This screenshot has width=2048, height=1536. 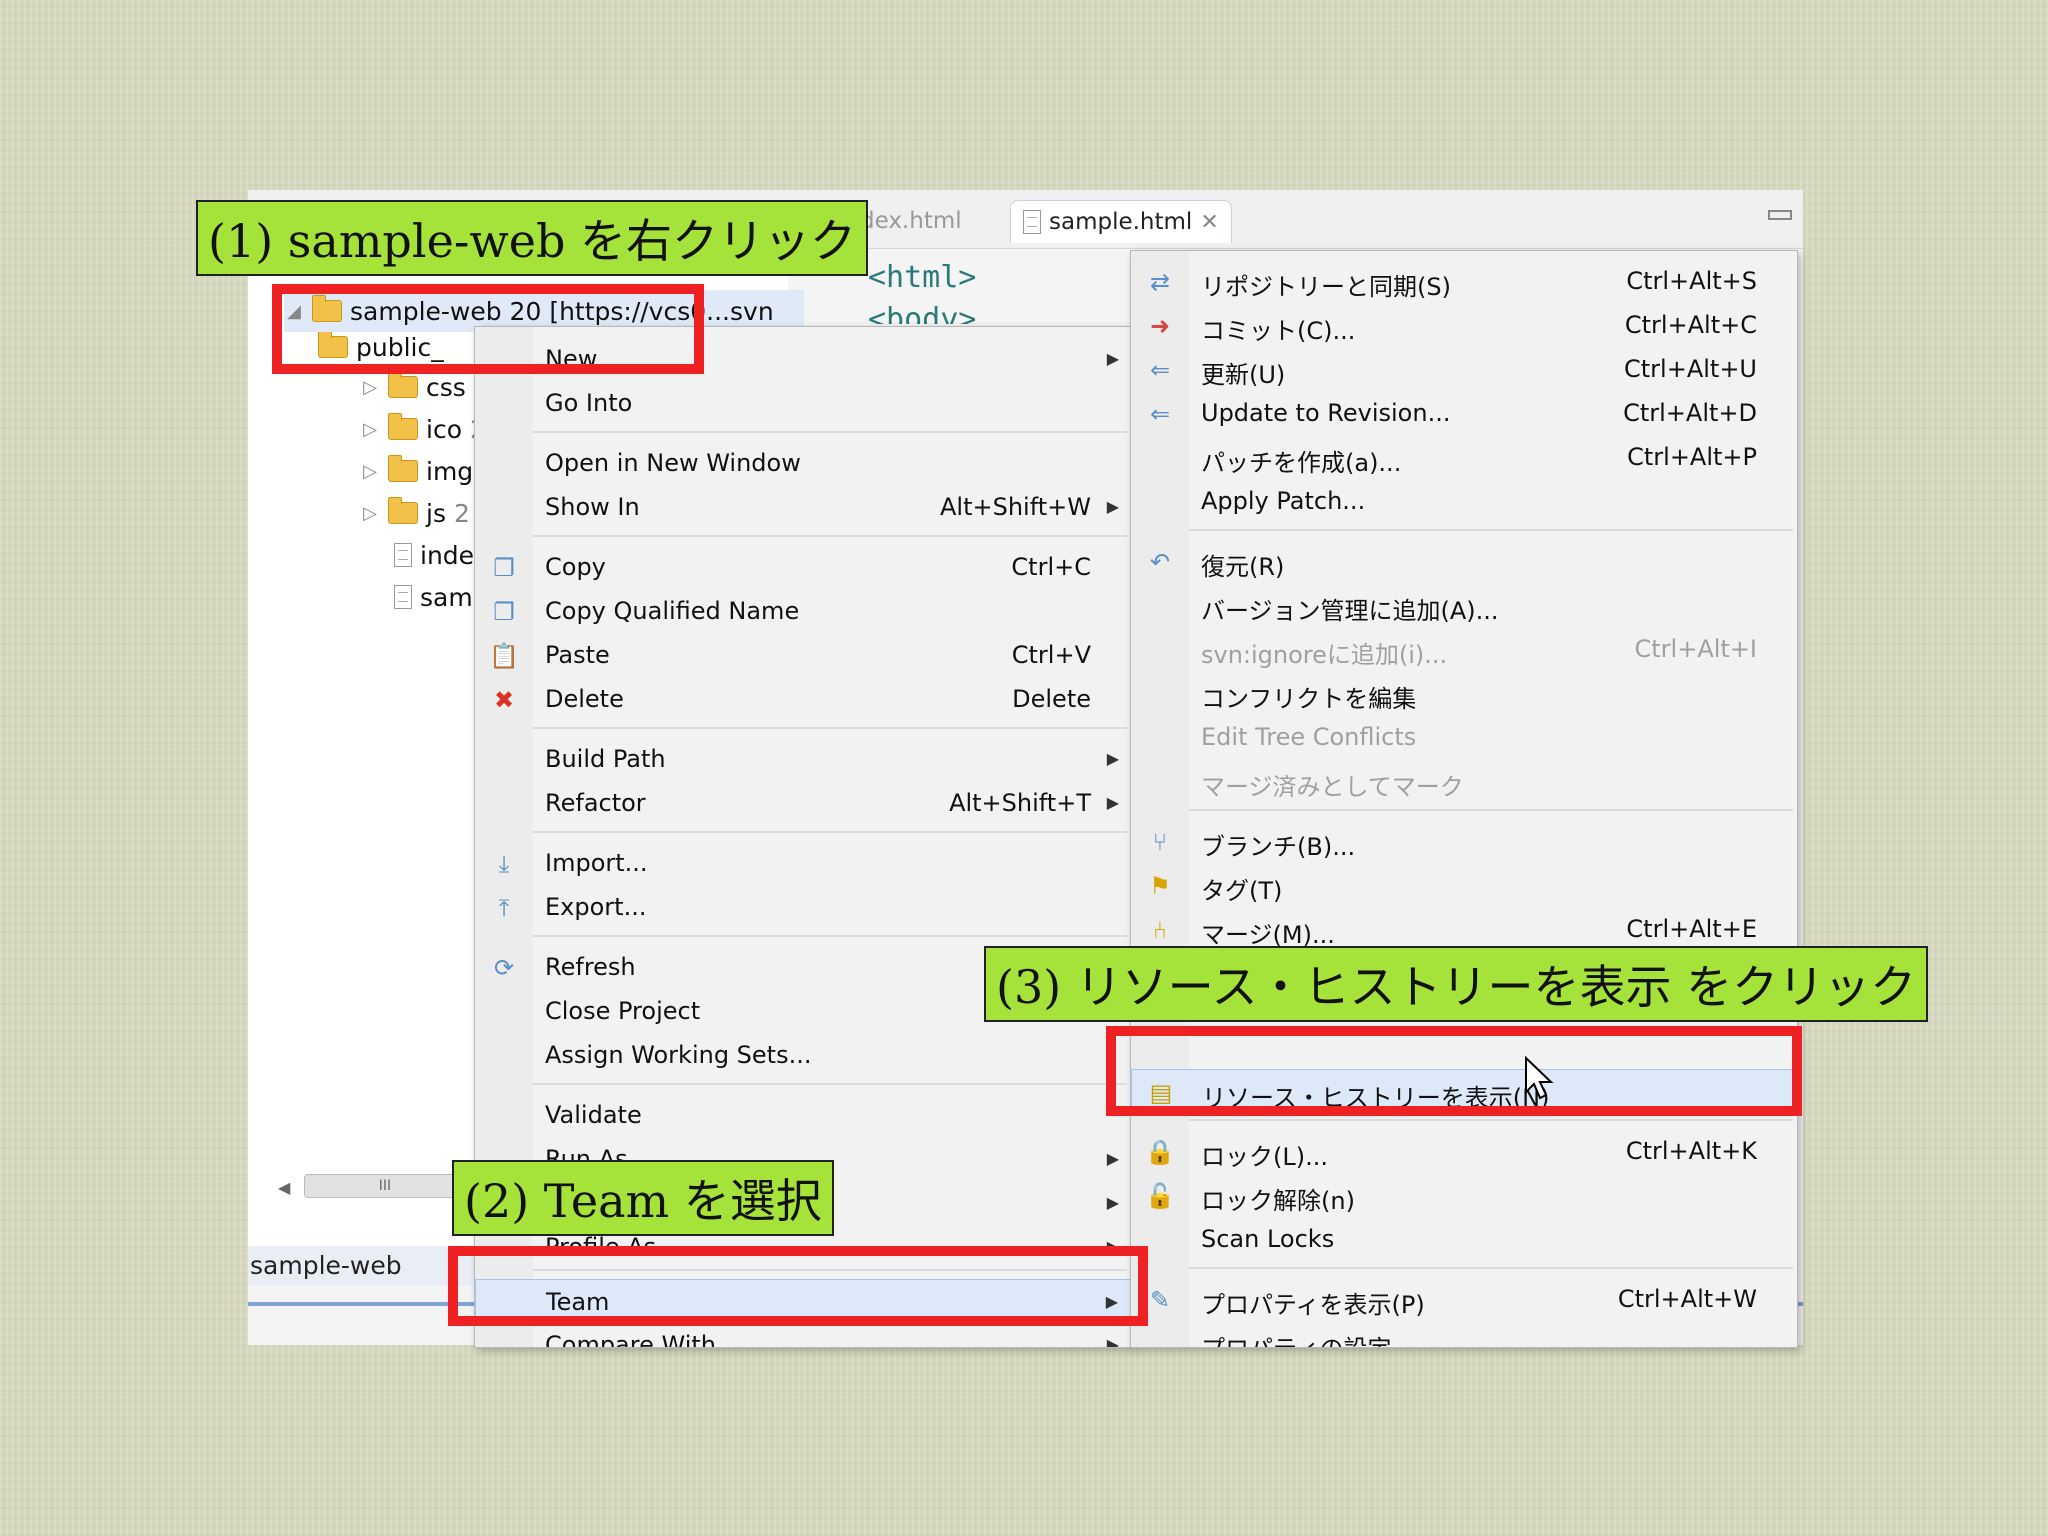 I want to click on tag-icon: ⚑, so click(x=1160, y=886).